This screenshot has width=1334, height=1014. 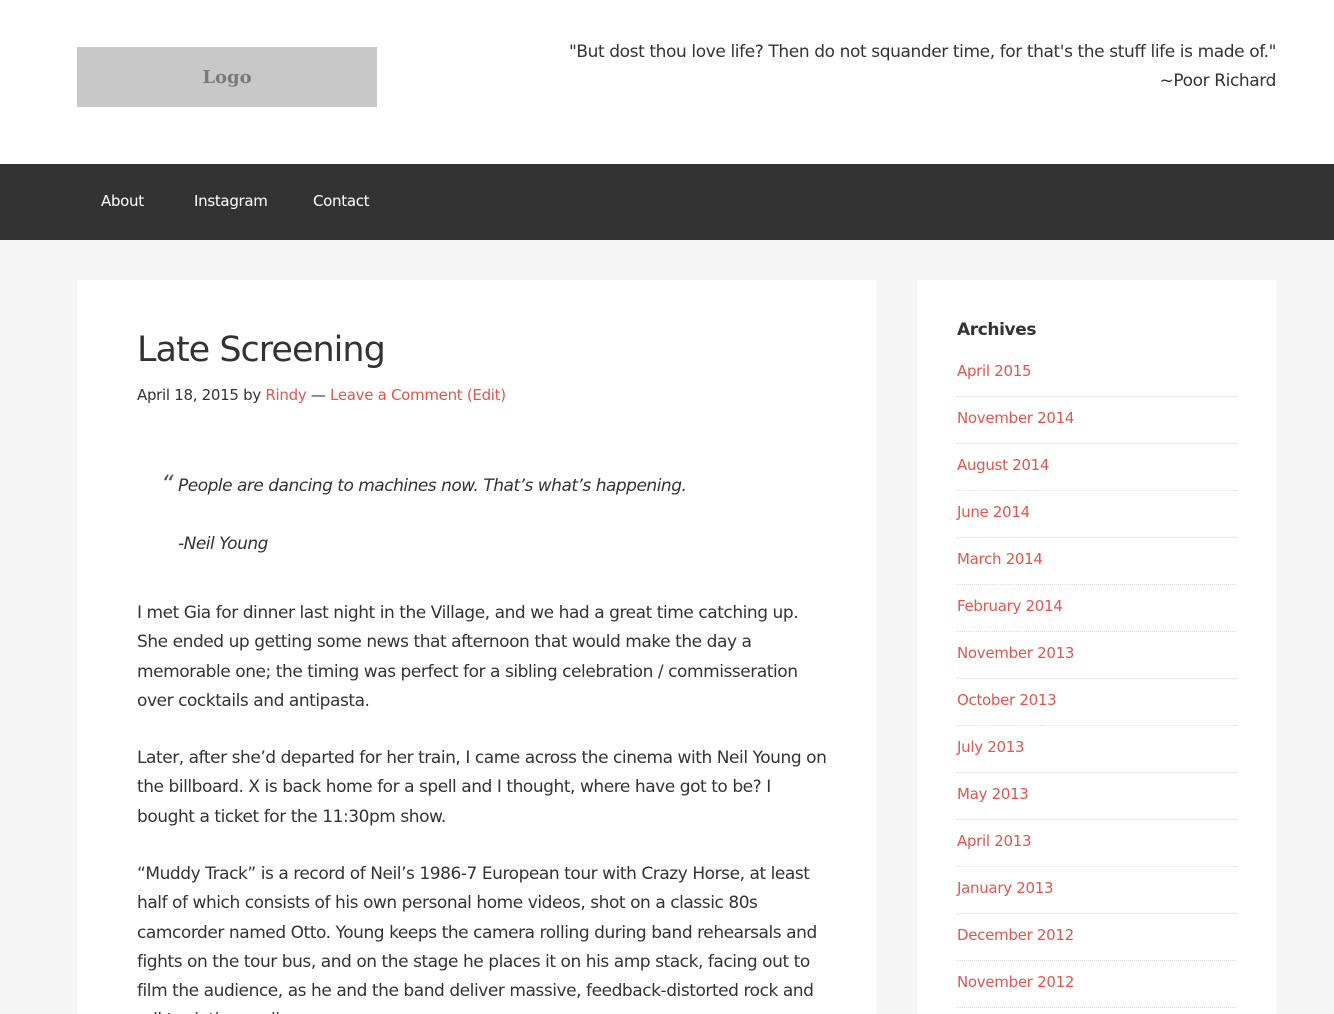 What do you see at coordinates (486, 395) in the screenshot?
I see `edit-link: (Edit)` at bounding box center [486, 395].